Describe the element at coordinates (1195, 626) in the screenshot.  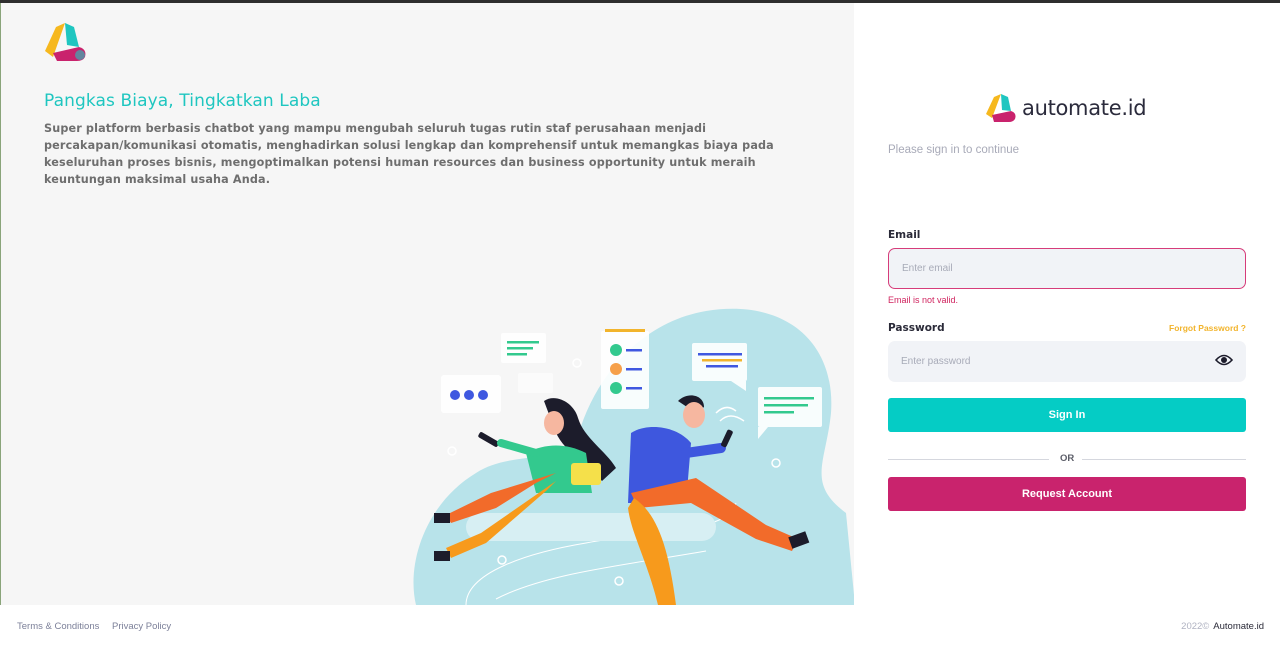
I see `copyright-year: 2022©` at that location.